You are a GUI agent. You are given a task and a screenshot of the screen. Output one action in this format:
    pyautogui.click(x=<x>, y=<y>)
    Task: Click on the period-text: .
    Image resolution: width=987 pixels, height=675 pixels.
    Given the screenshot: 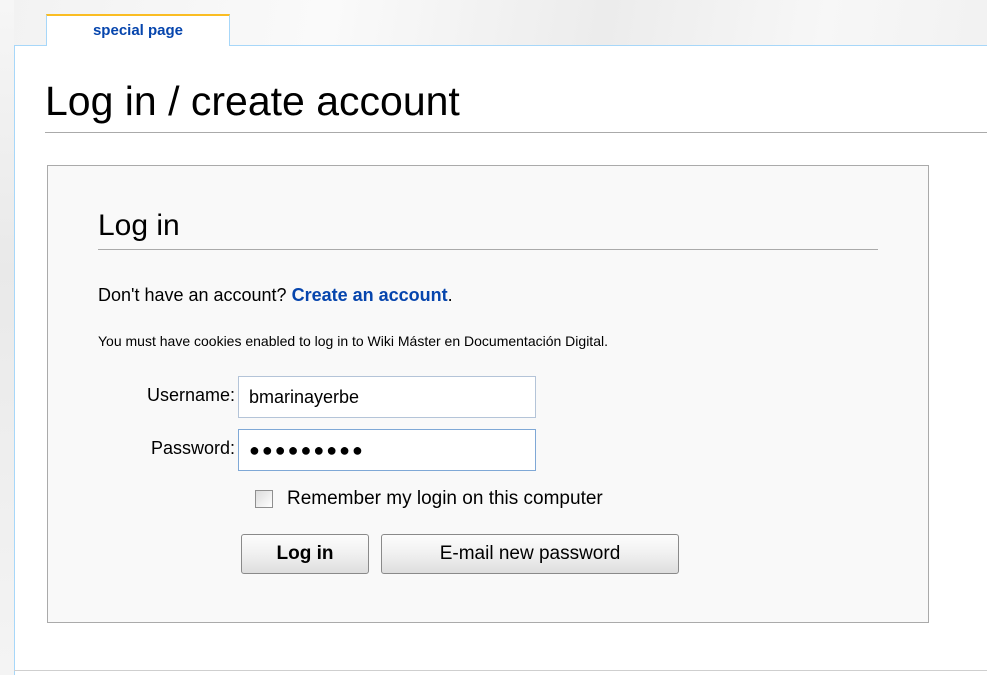 What is the action you would take?
    pyautogui.click(x=450, y=295)
    